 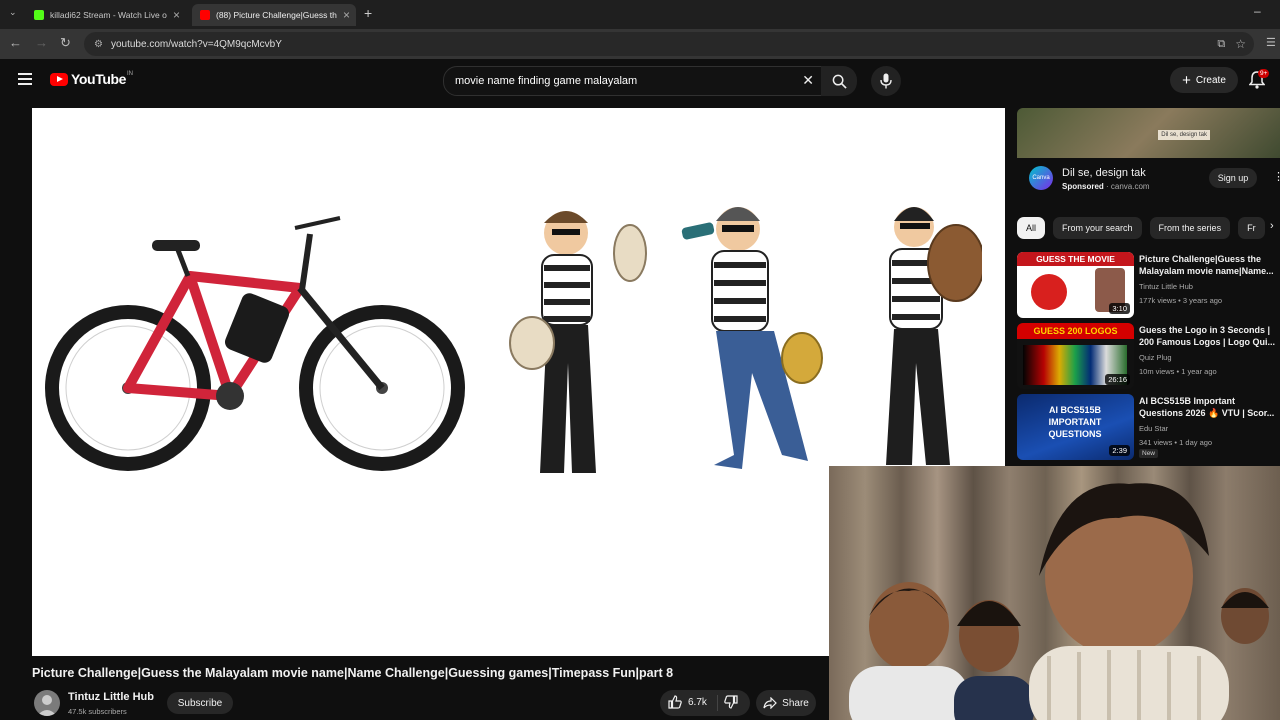 I want to click on create-button: + Create, so click(x=1204, y=80).